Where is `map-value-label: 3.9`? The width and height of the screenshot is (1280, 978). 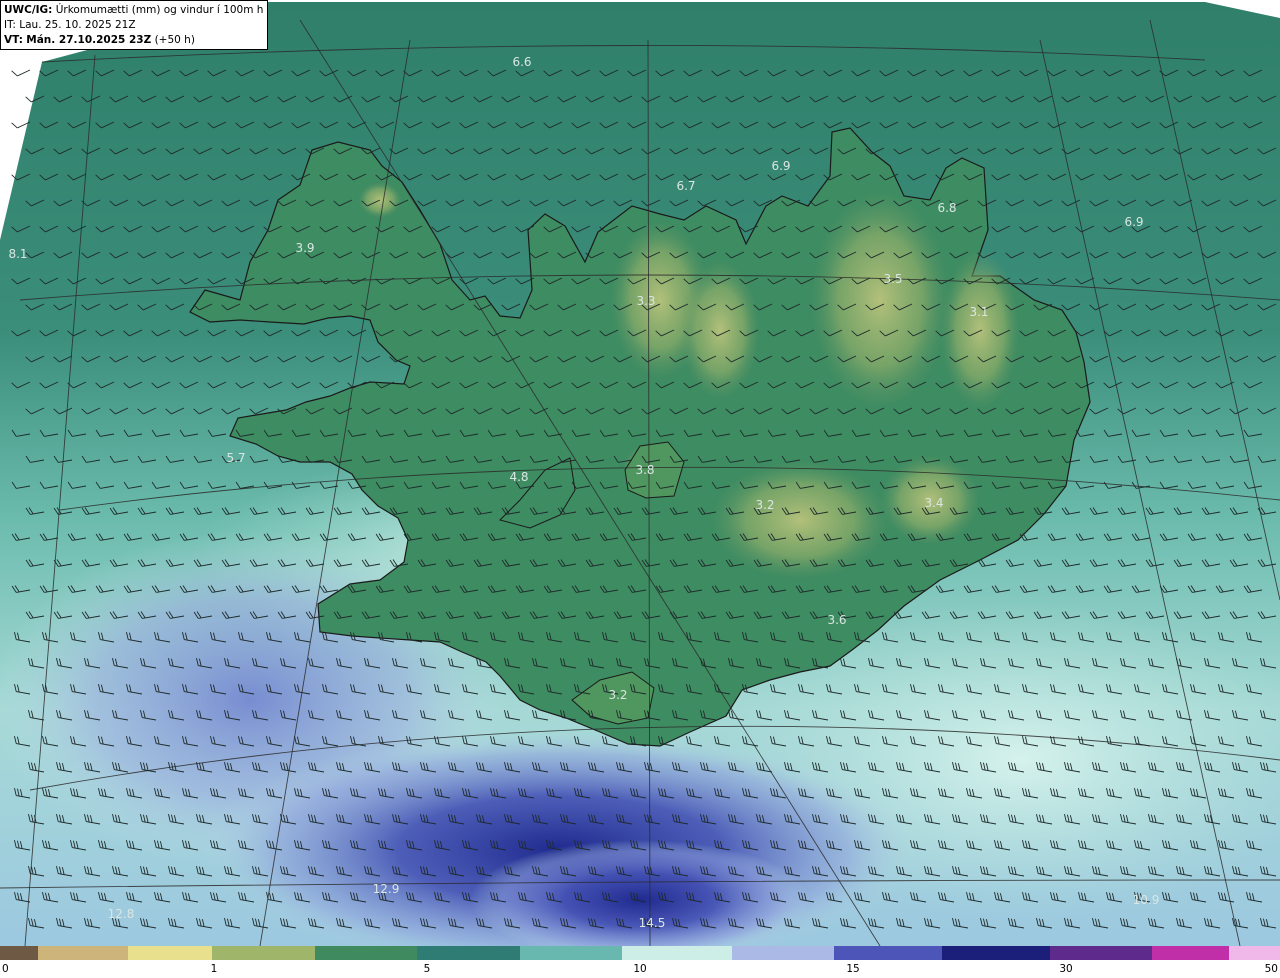 map-value-label: 3.9 is located at coordinates (304, 248).